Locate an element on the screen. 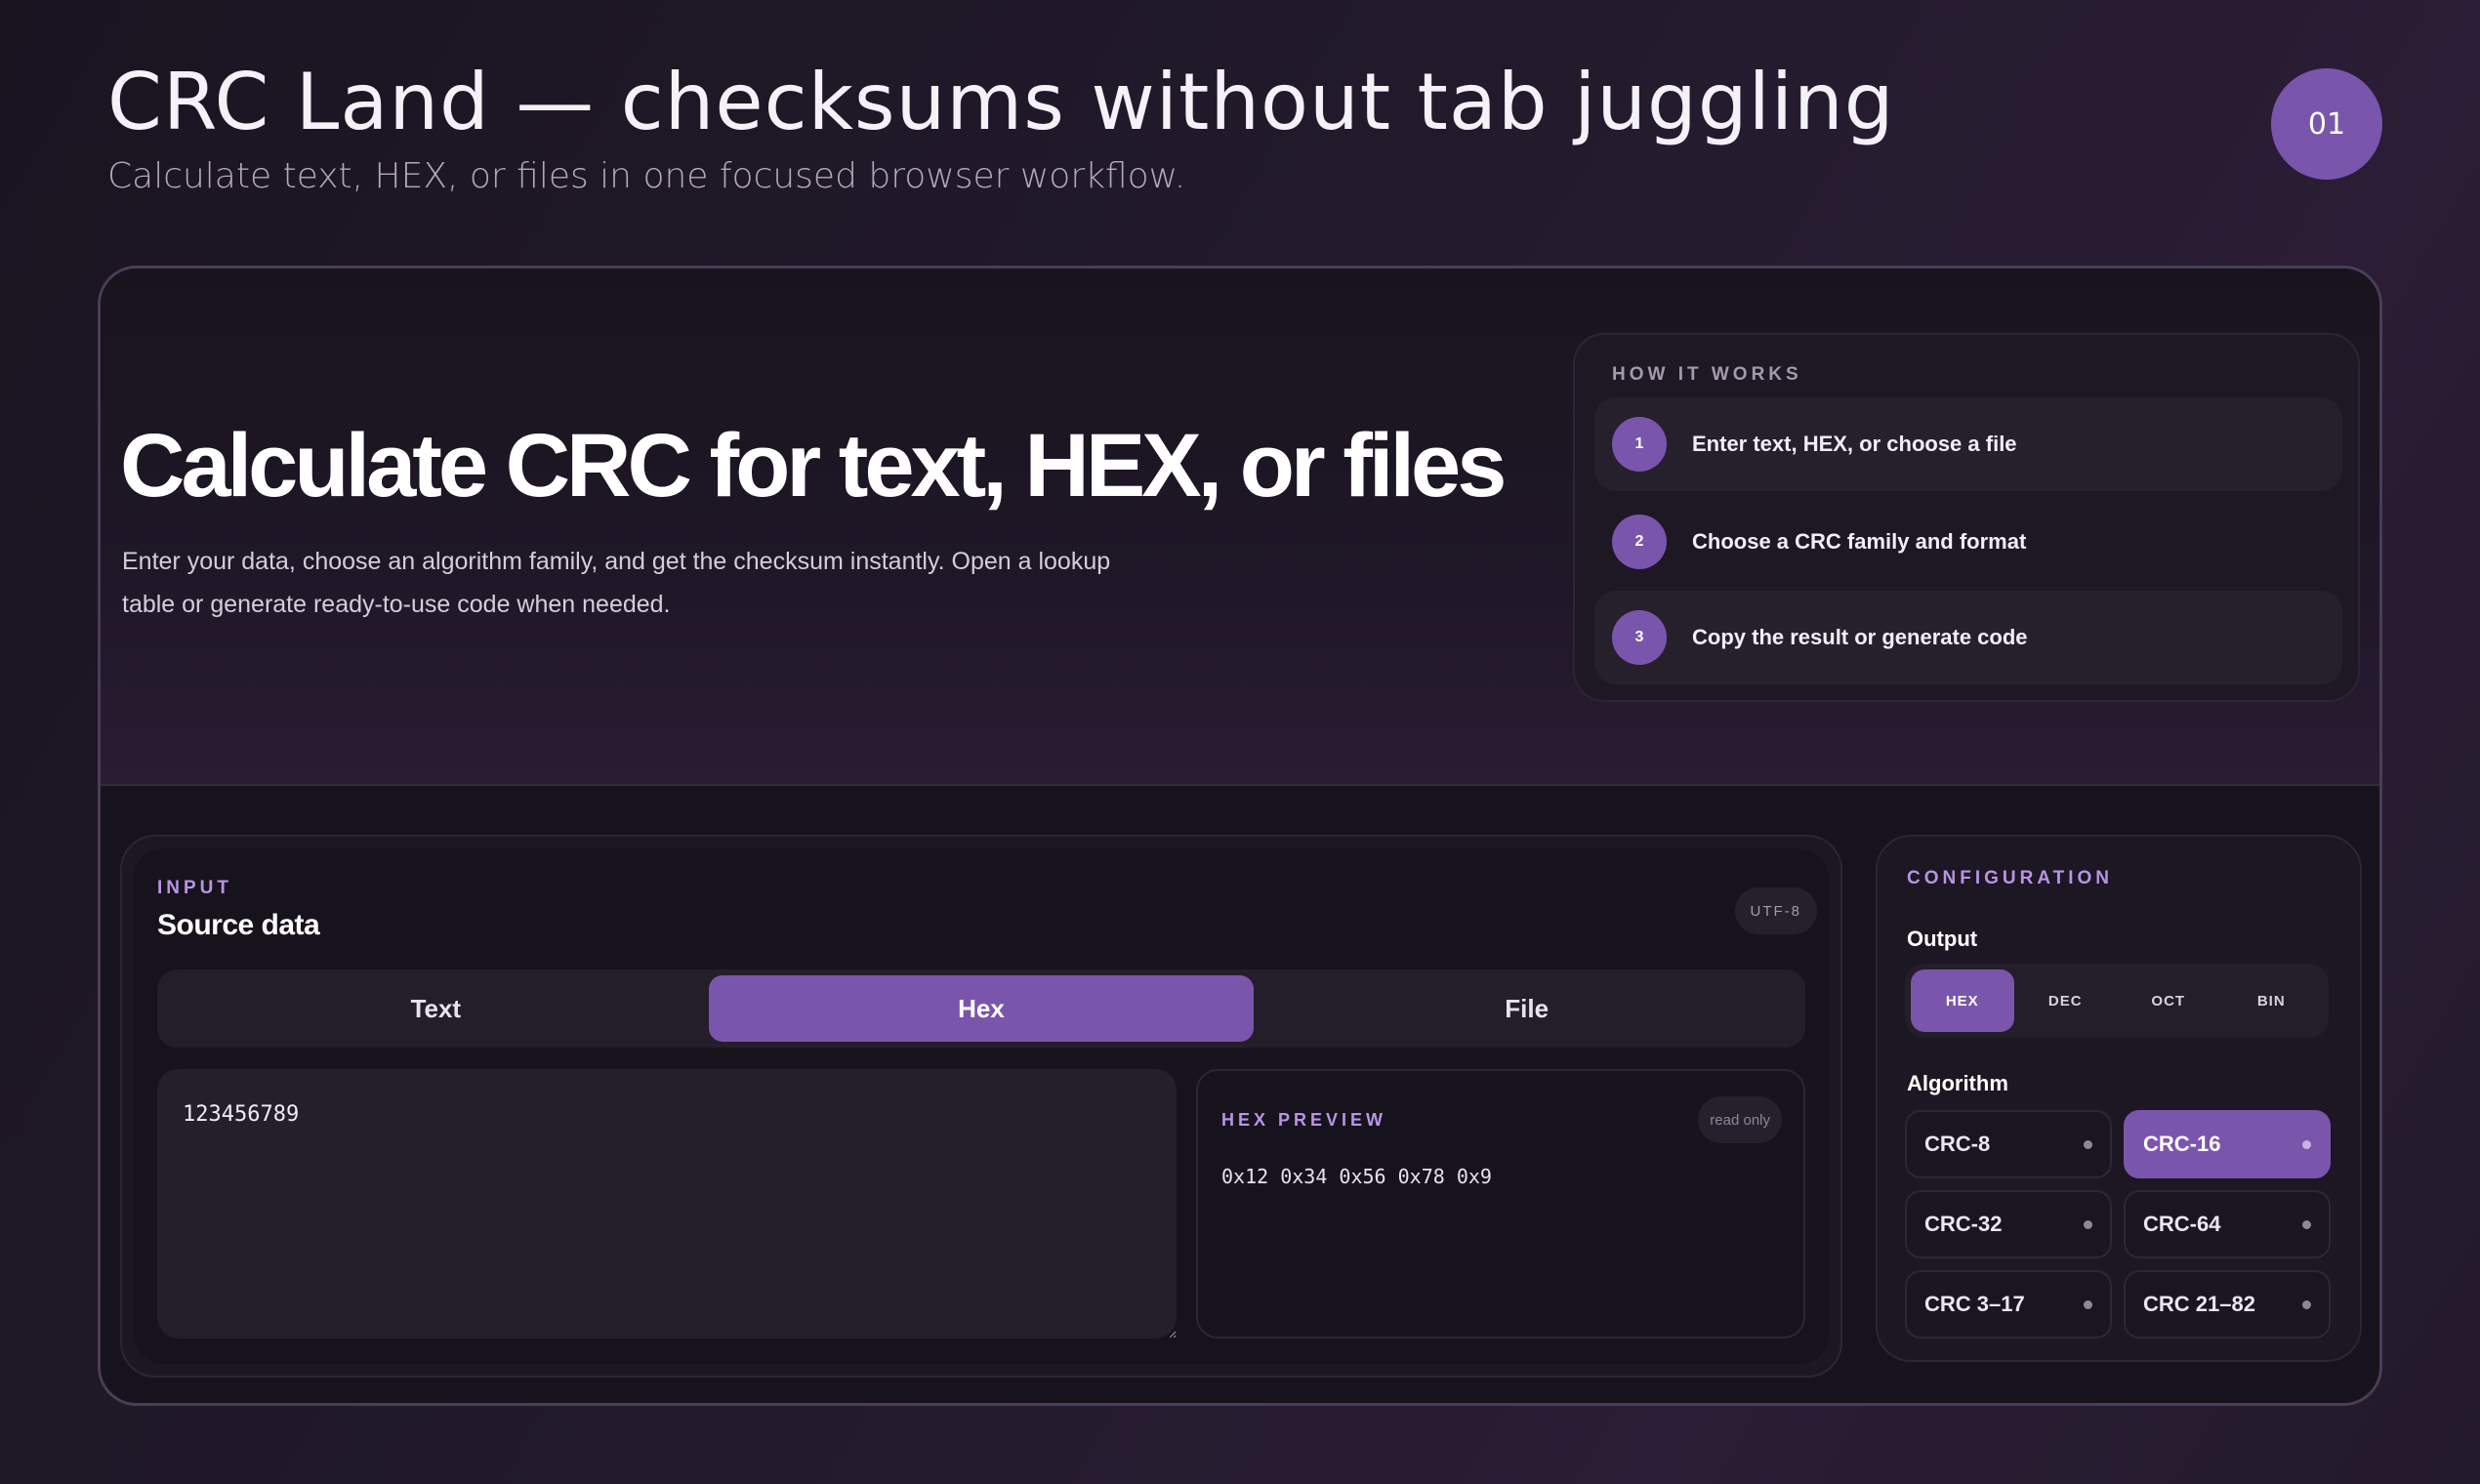  step-number: 2 is located at coordinates (1639, 542).